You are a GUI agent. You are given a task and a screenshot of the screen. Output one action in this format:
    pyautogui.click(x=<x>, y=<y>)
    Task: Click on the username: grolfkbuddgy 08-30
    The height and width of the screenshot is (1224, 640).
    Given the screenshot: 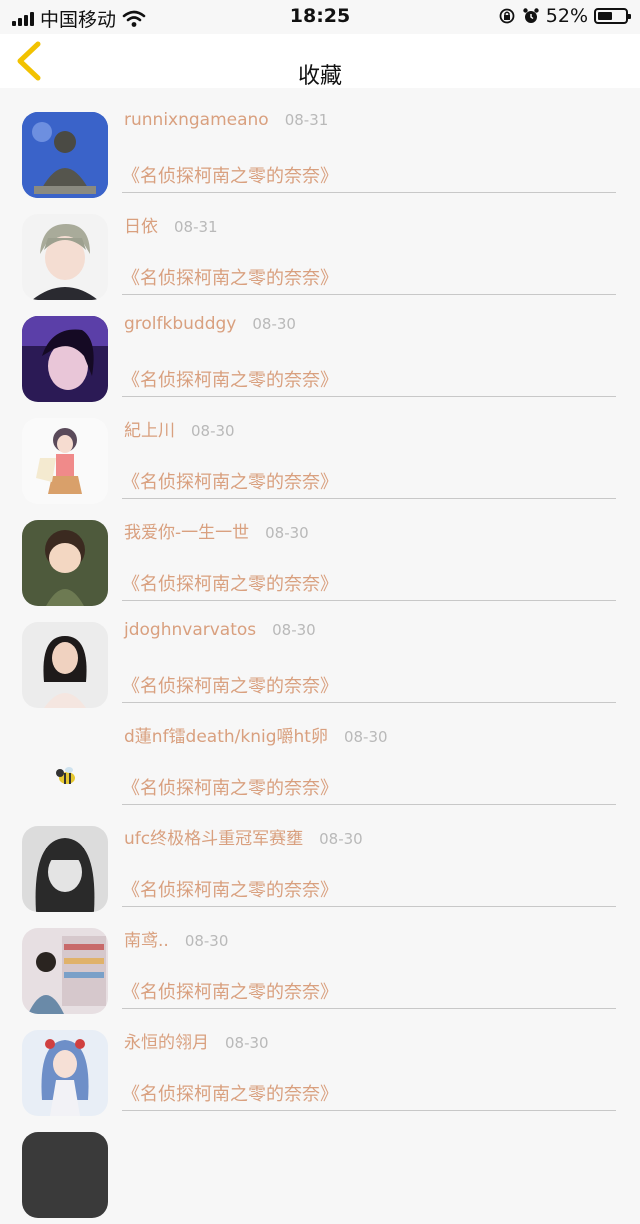 What is the action you would take?
    pyautogui.click(x=210, y=324)
    